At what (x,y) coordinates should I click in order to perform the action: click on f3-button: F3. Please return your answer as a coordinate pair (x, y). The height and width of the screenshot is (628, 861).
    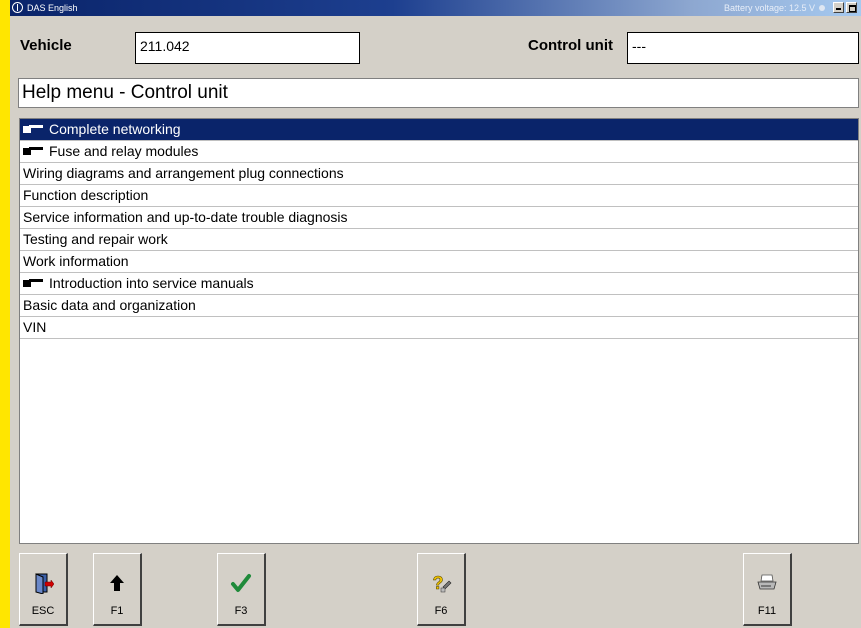
    Looking at the image, I should click on (241, 589).